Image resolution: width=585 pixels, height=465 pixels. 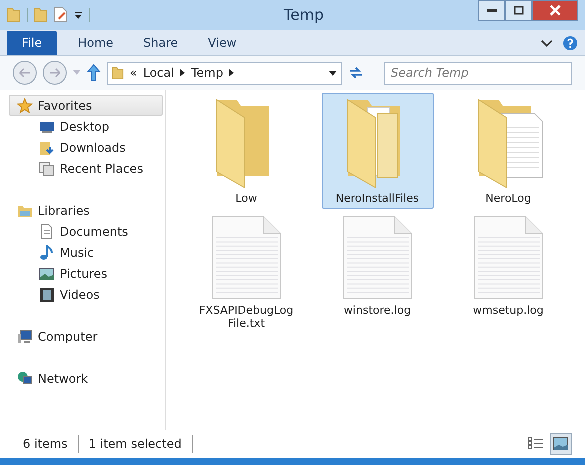 I want to click on star-icon, so click(x=25, y=106).